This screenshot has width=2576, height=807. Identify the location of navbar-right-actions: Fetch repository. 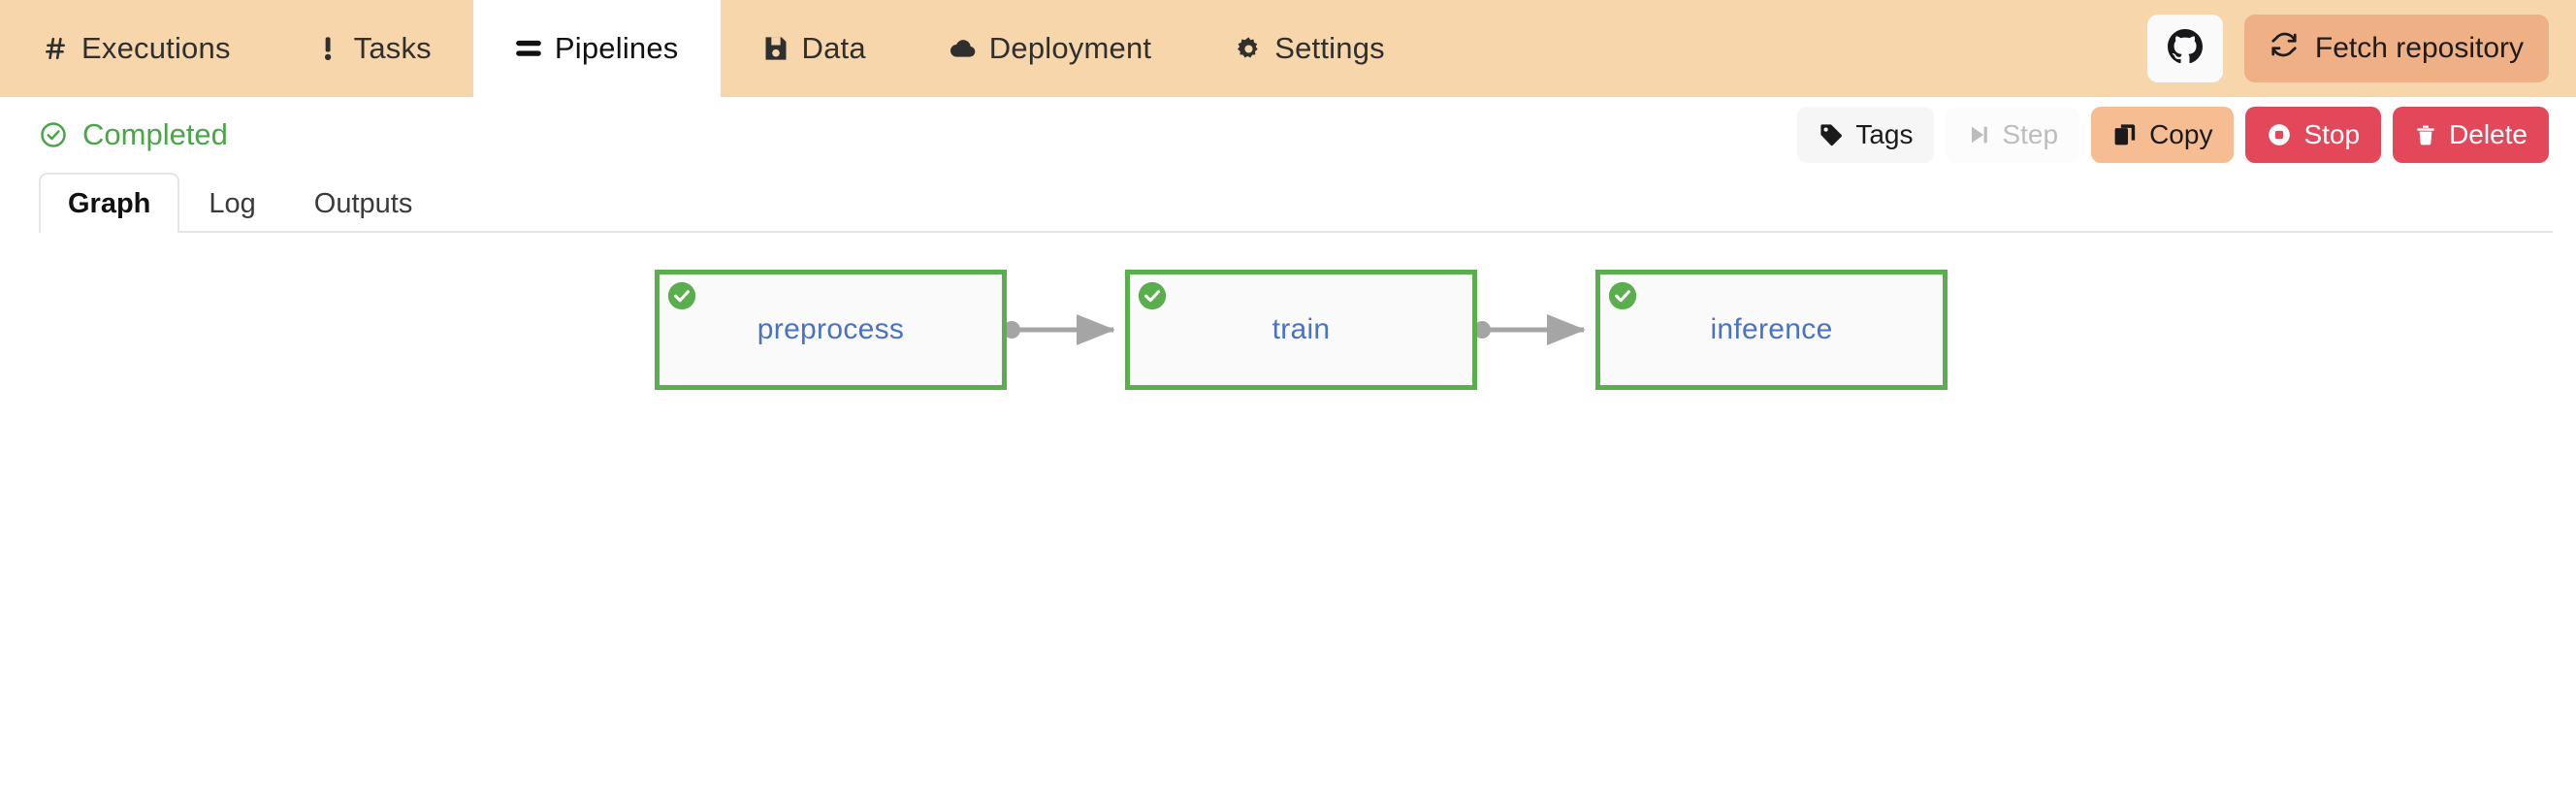
(2361, 48).